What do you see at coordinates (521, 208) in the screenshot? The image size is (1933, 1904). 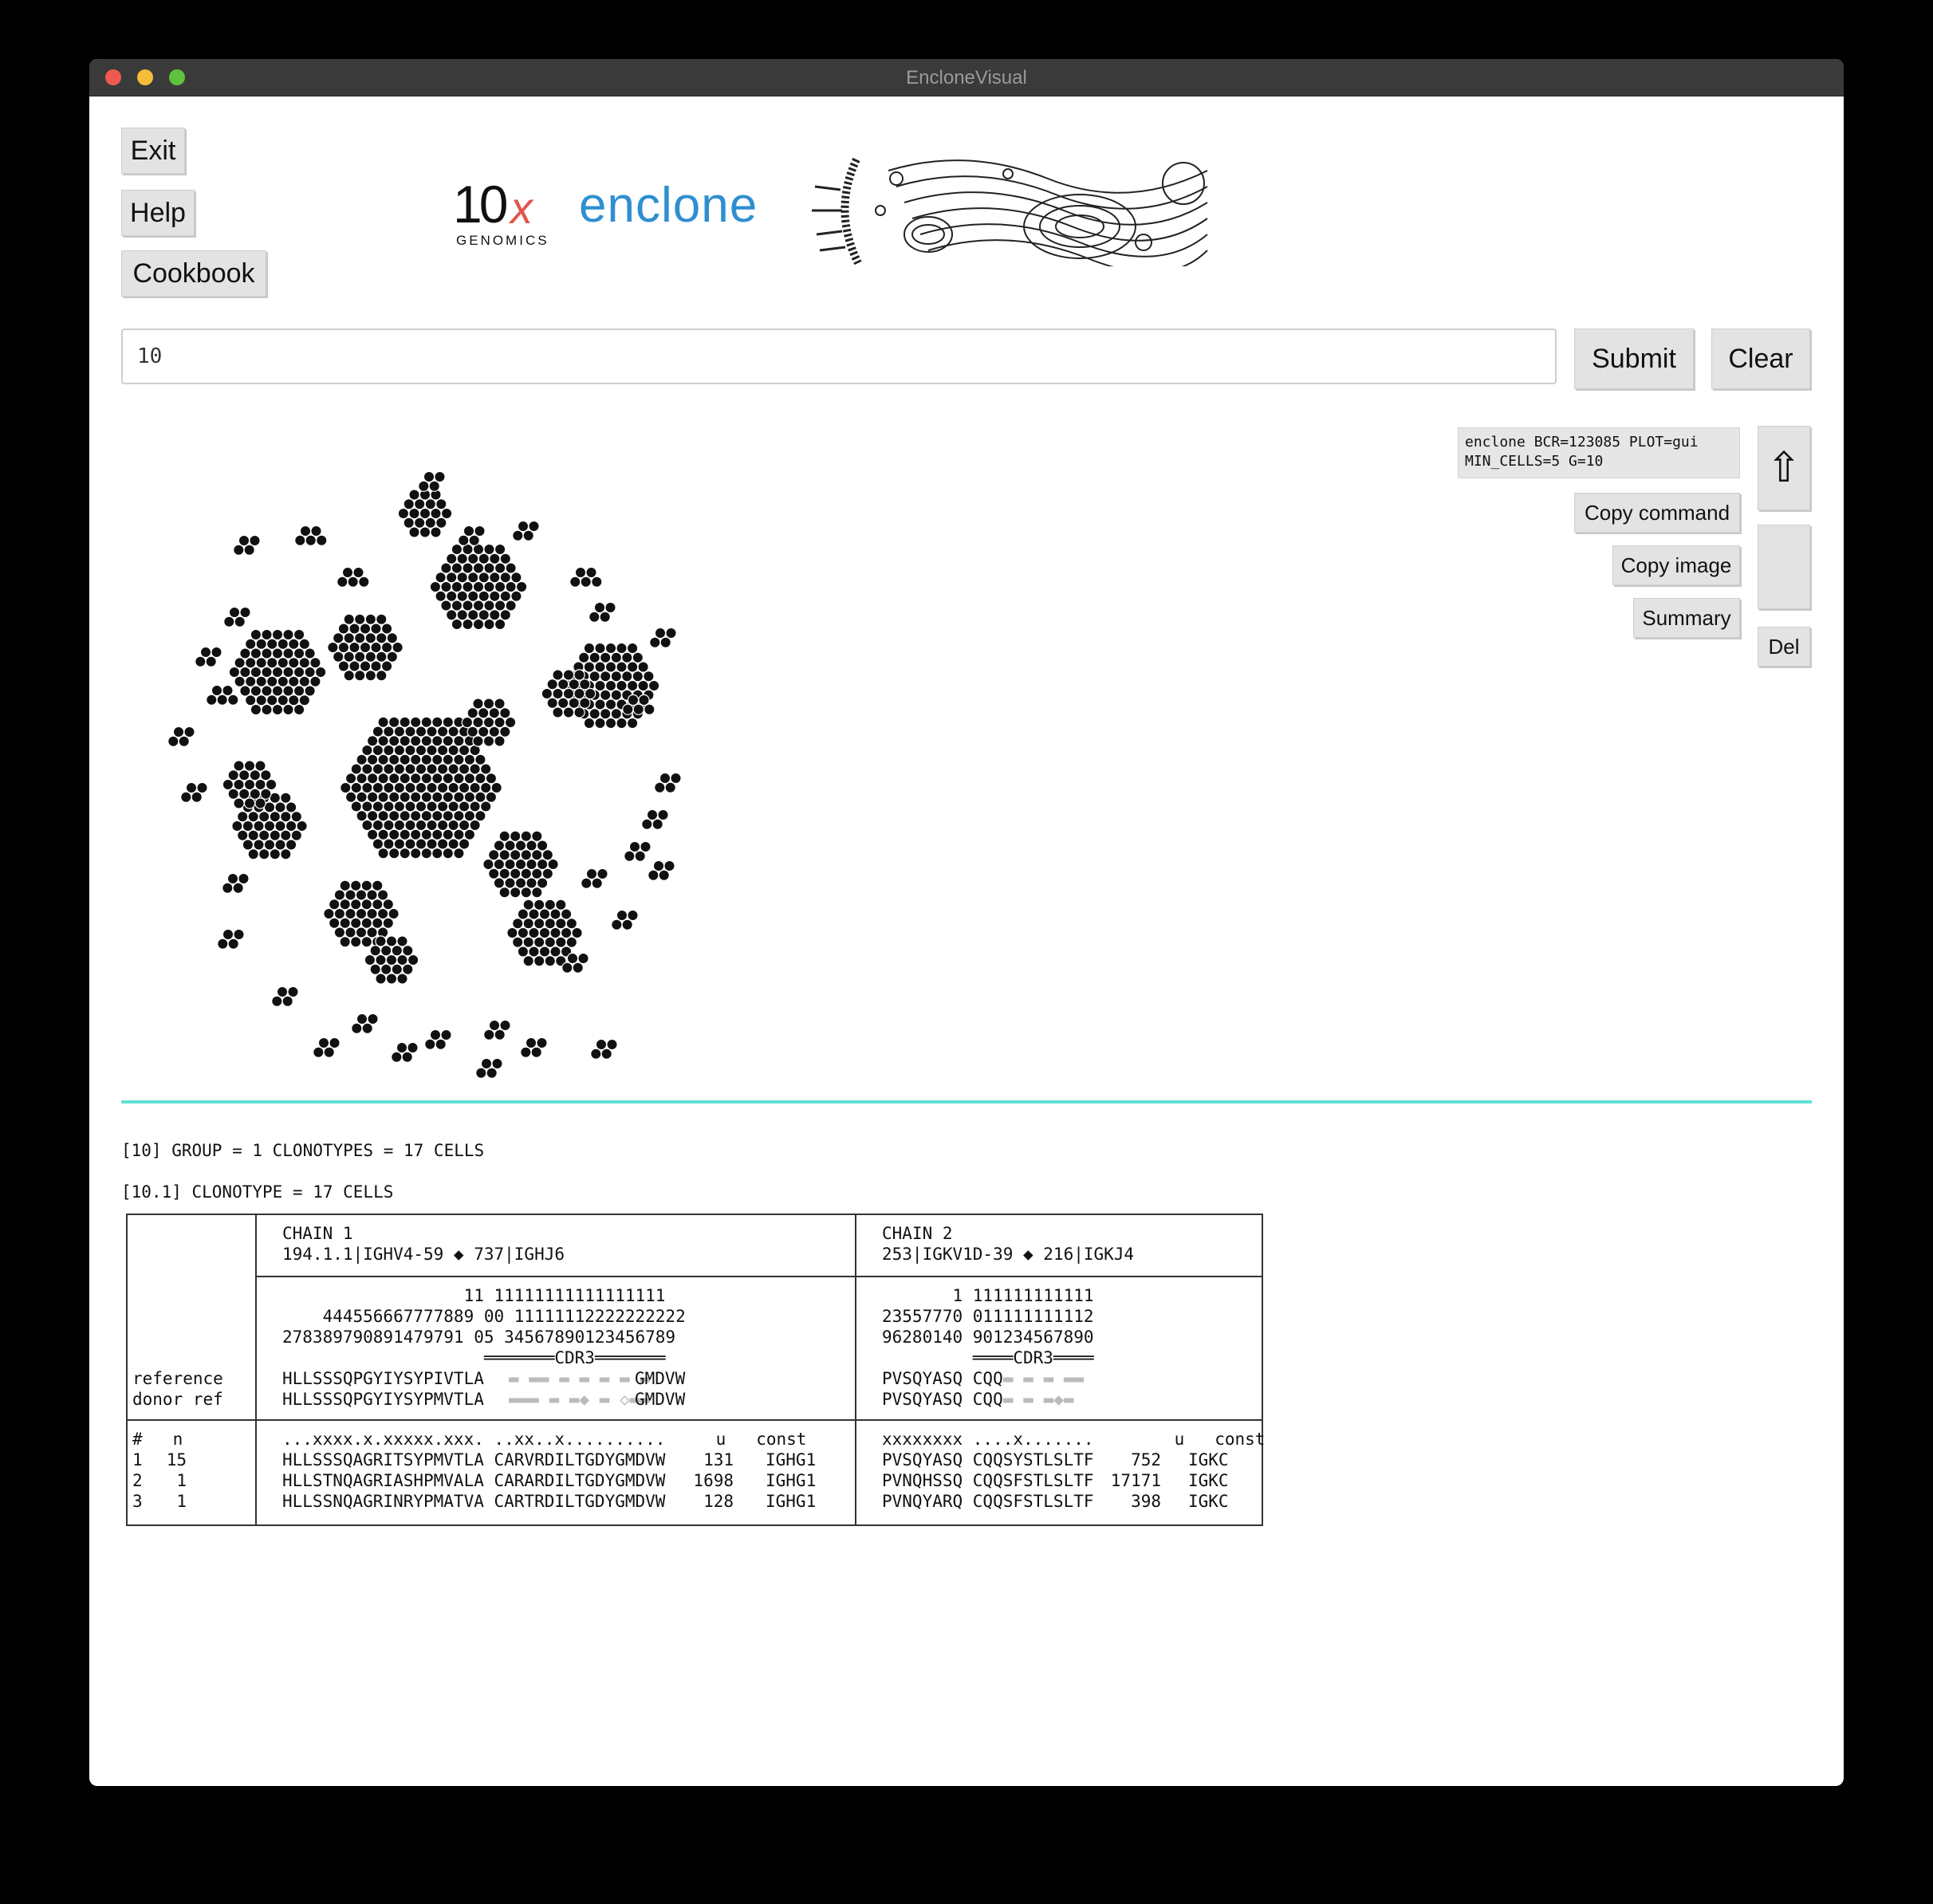 I see `logo-x-text: x` at bounding box center [521, 208].